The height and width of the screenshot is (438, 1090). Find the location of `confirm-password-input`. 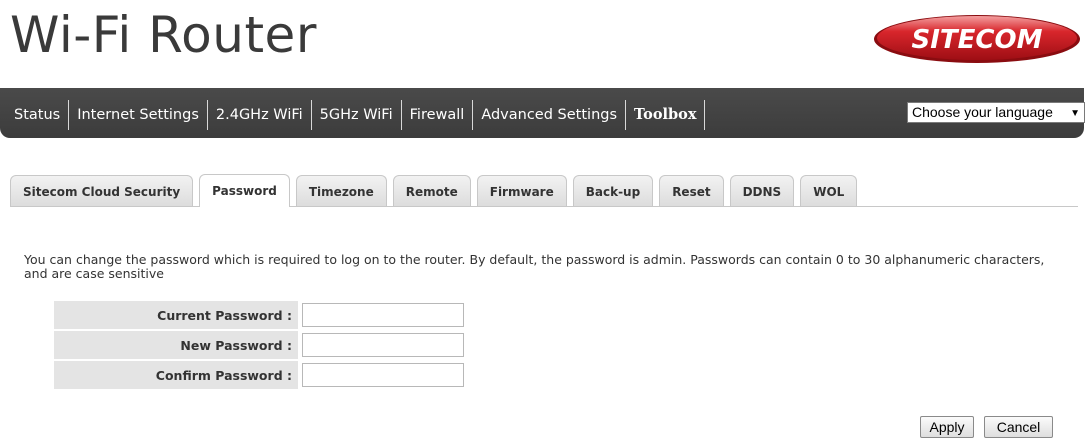

confirm-password-input is located at coordinates (383, 375).